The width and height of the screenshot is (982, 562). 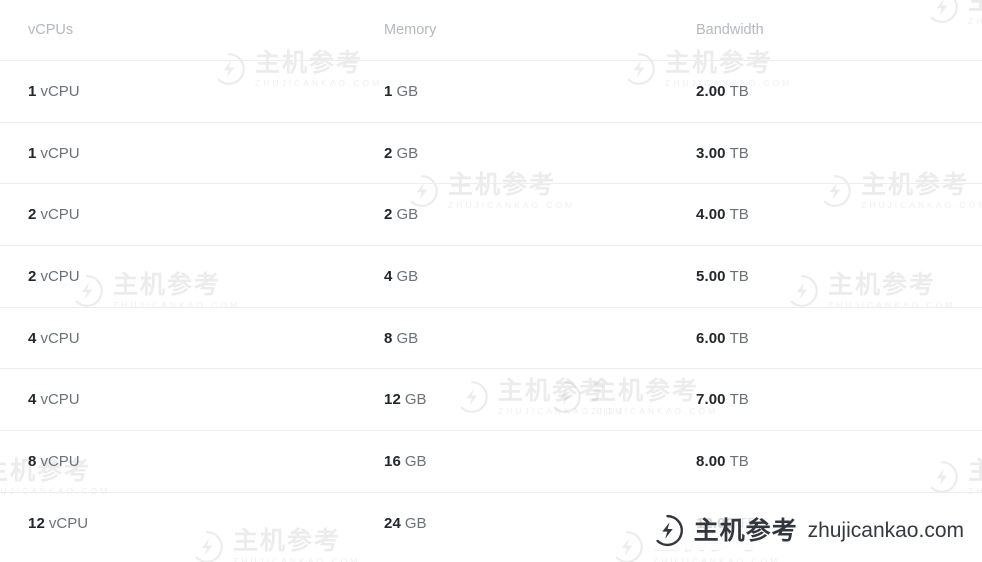 I want to click on cell-memory: 16 GB, so click(x=309, y=461).